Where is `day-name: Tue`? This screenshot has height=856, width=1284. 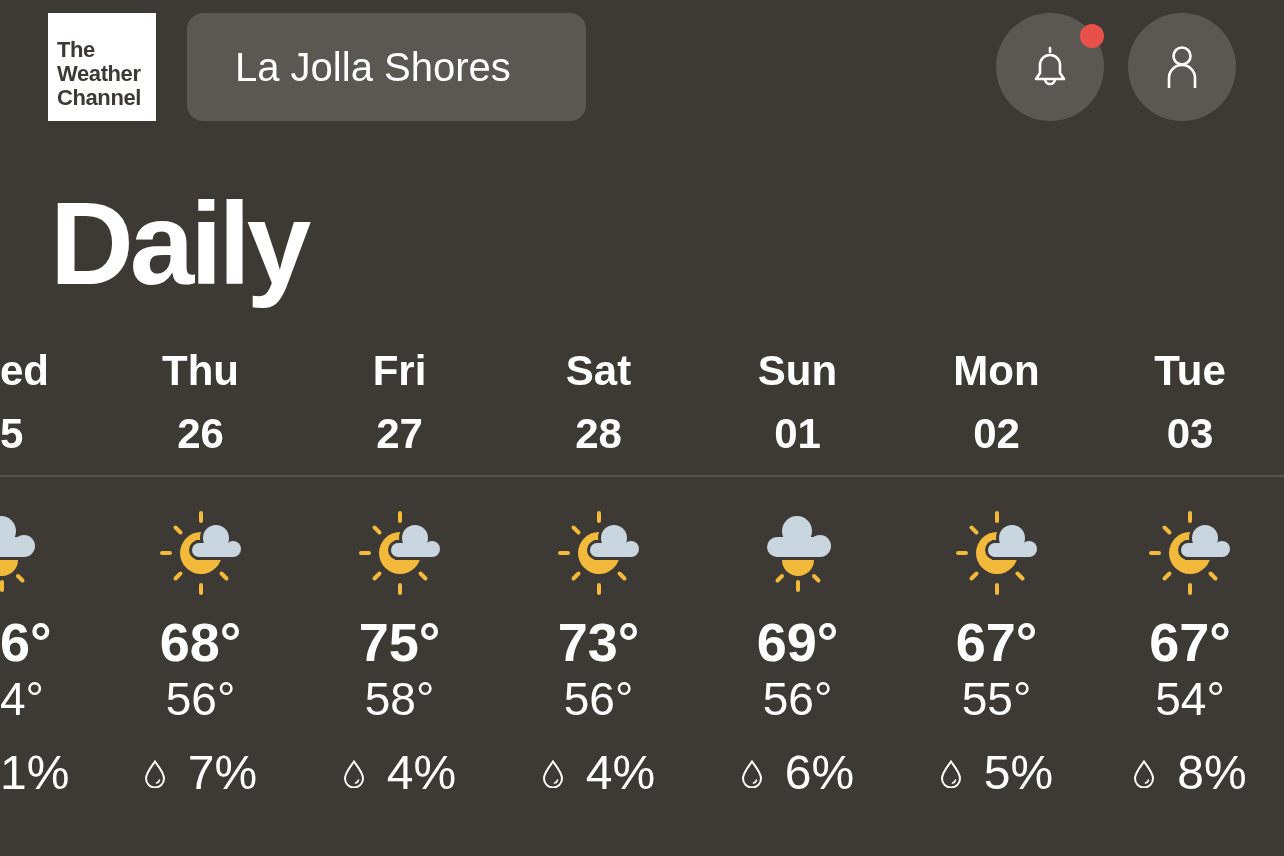 day-name: Tue is located at coordinates (1190, 371).